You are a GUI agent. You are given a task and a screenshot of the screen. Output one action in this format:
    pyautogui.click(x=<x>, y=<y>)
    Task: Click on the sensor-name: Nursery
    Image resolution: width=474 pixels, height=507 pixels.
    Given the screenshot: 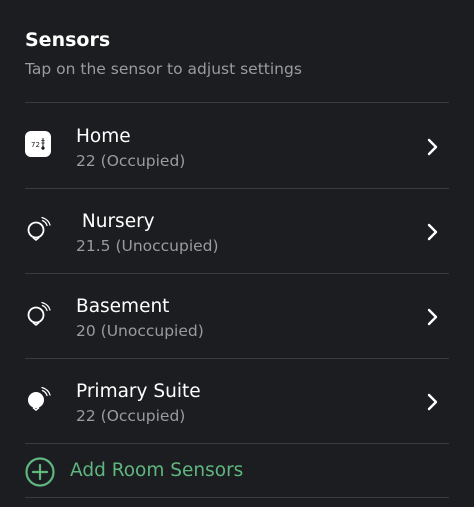 What is the action you would take?
    pyautogui.click(x=115, y=221)
    